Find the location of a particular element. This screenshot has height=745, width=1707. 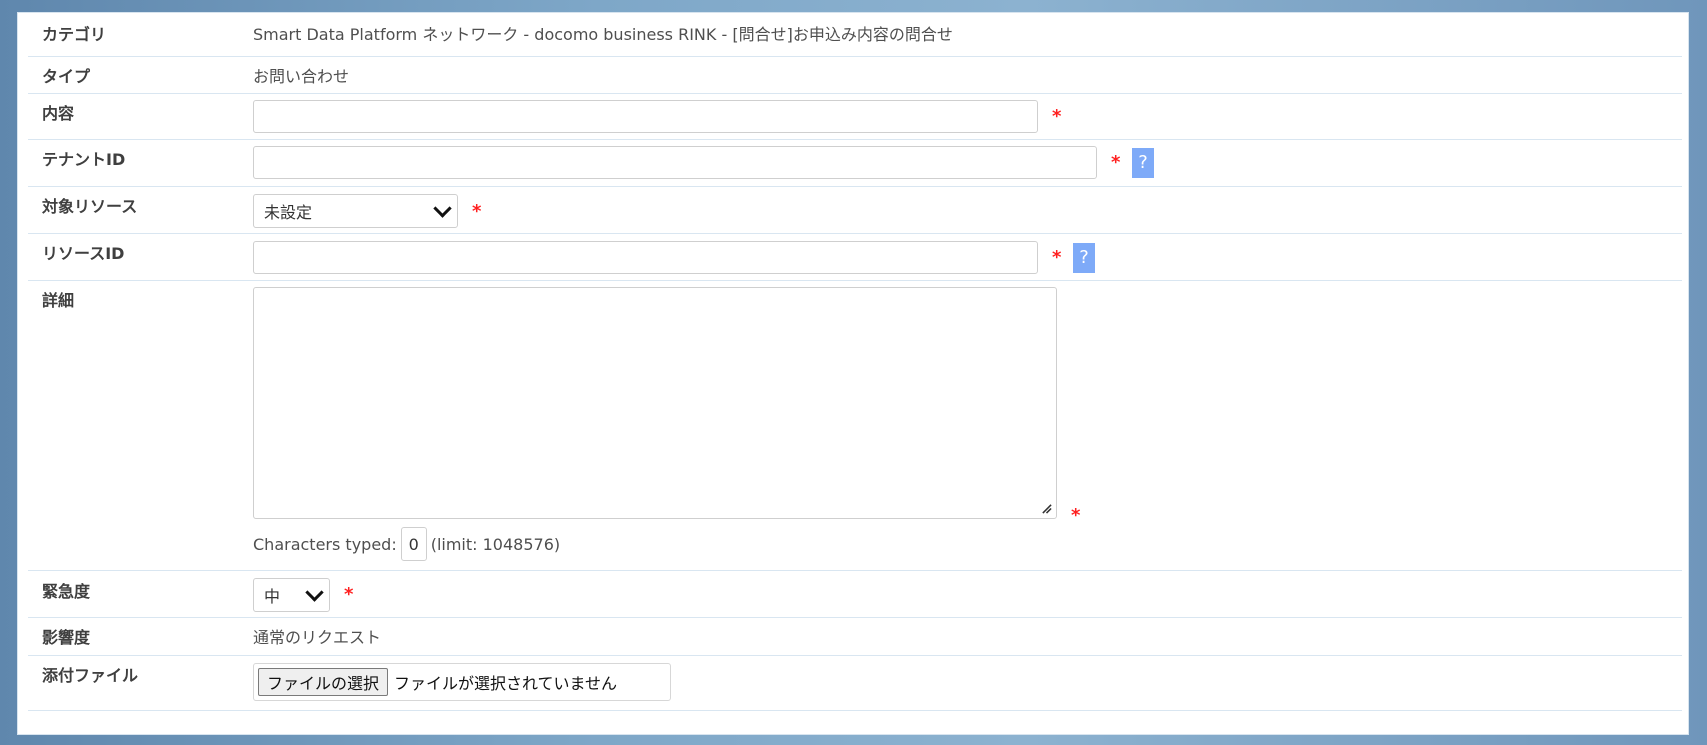

target-resource-label: 対象リソース is located at coordinates (90, 206).